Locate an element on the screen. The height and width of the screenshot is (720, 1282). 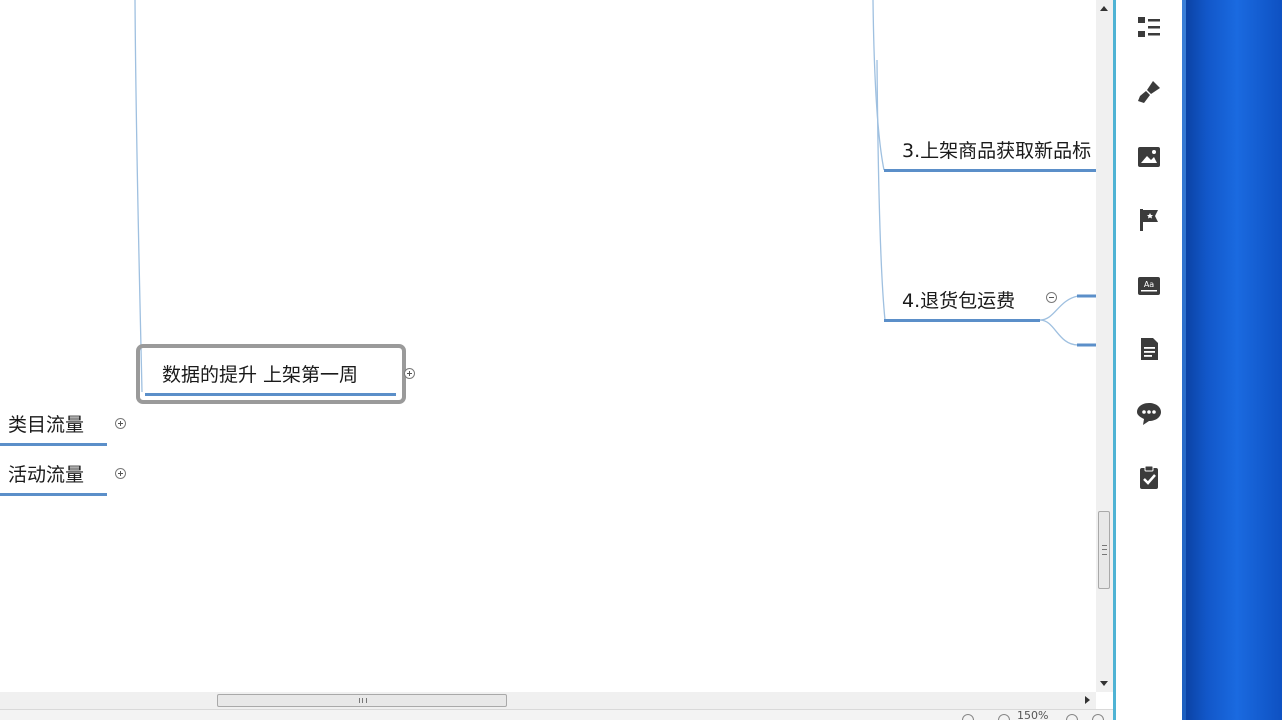
notes-icon is located at coordinates (1149, 349).